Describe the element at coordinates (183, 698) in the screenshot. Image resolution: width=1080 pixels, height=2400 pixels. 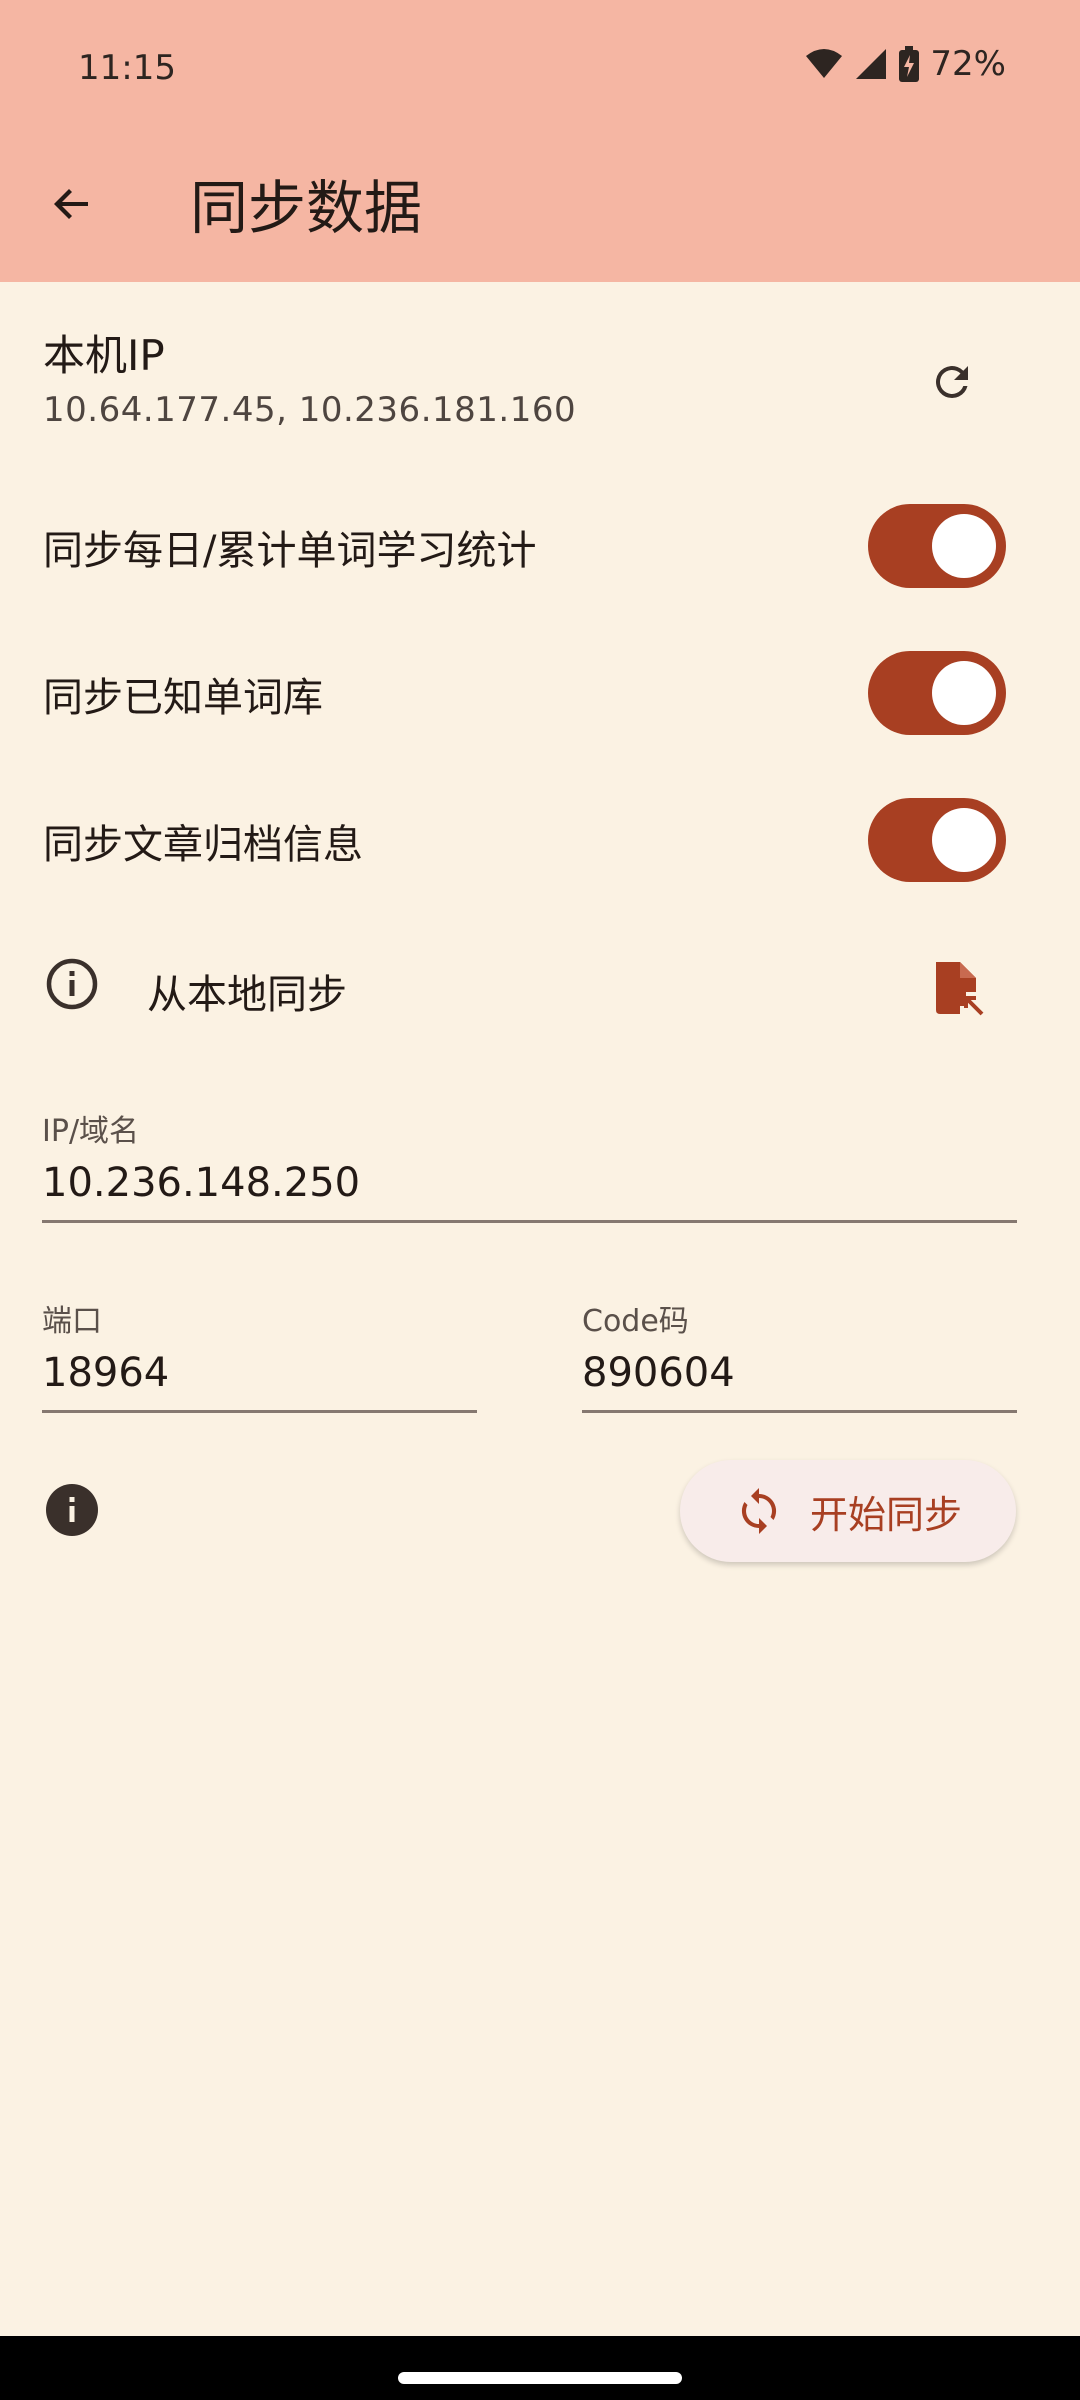
I see `switch-label-known-words: 同步已知单词库` at that location.